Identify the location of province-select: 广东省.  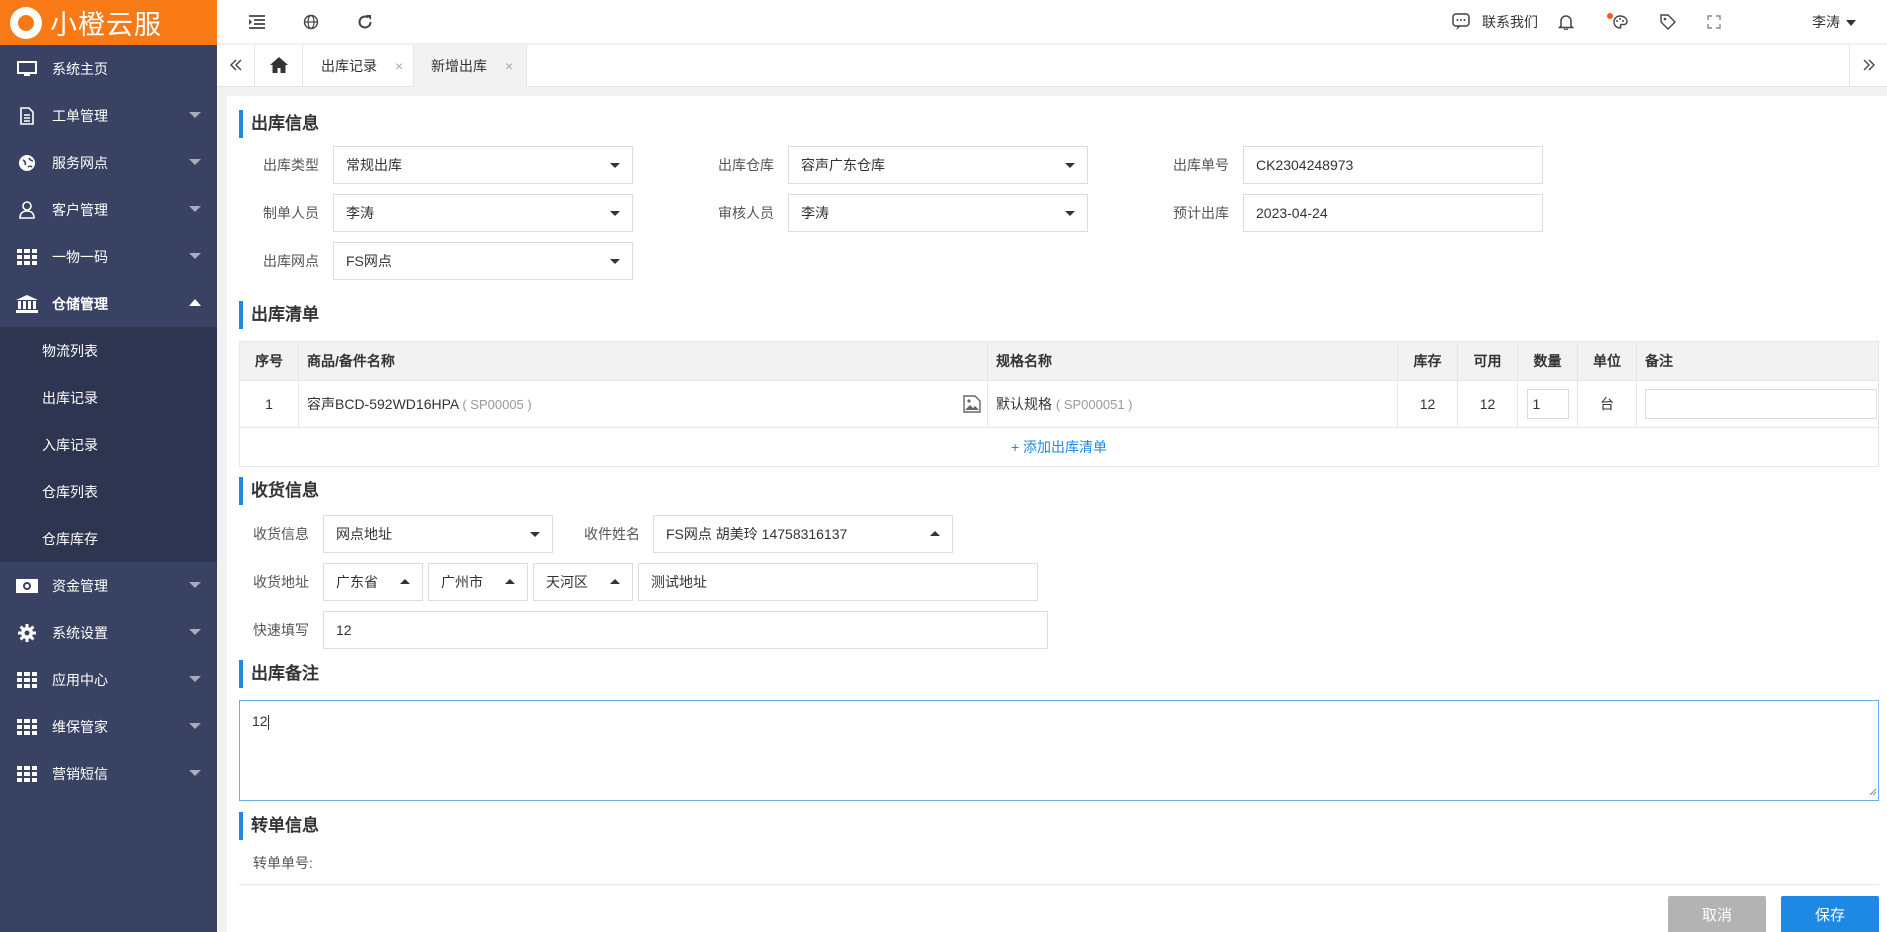
(373, 582).